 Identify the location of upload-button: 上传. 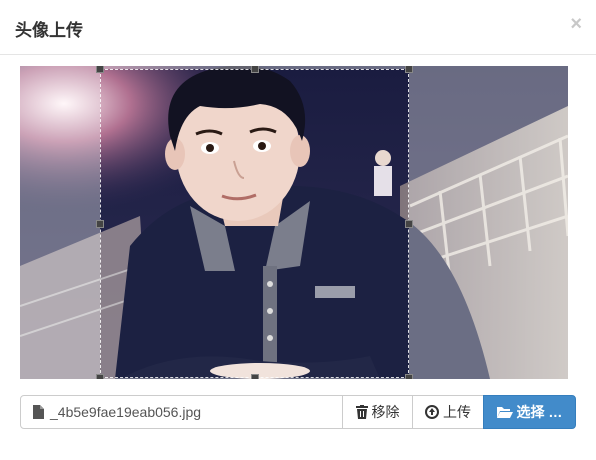
(448, 412).